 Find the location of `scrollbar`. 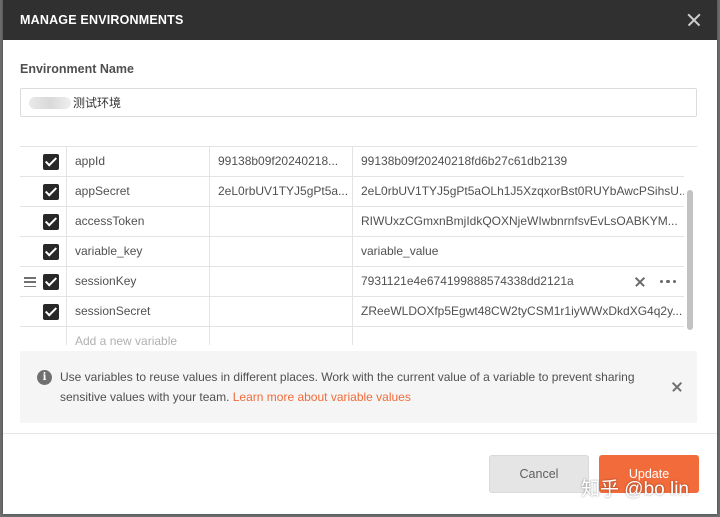

scrollbar is located at coordinates (690, 245).